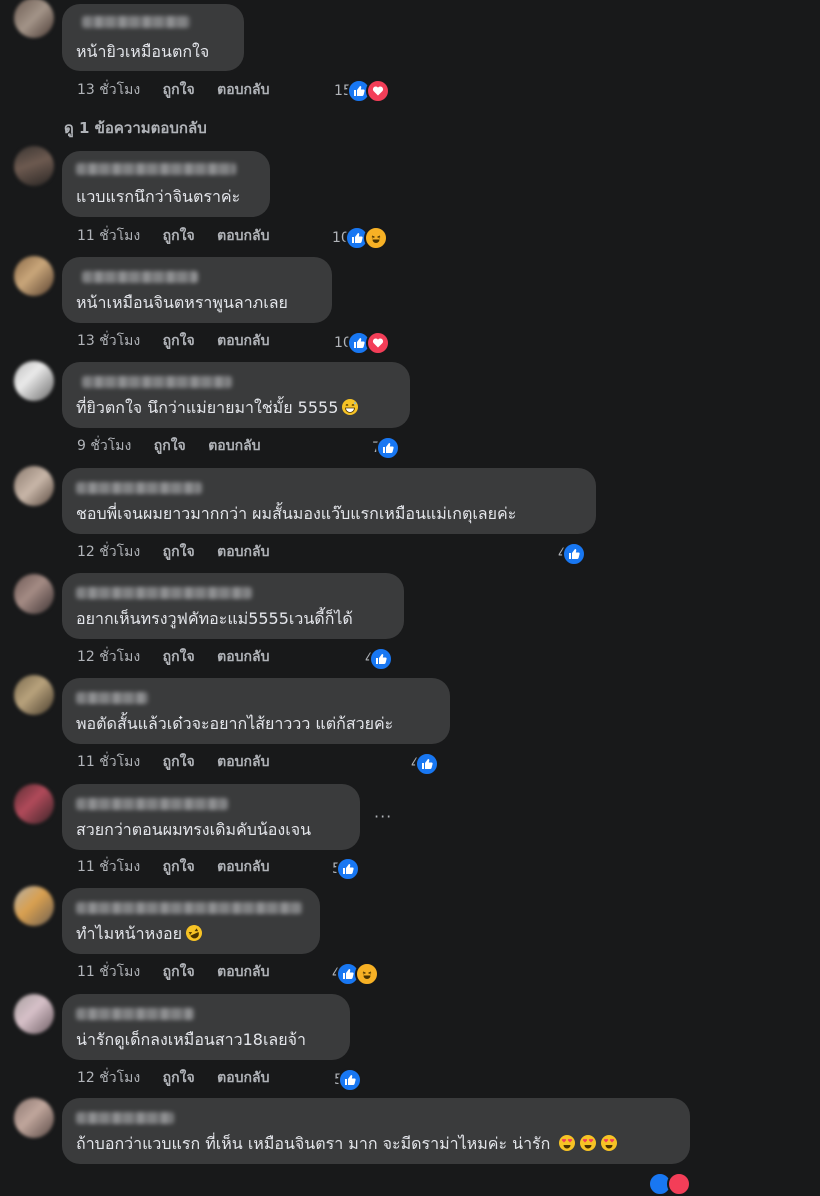  I want to click on haha-icon, so click(366, 974).